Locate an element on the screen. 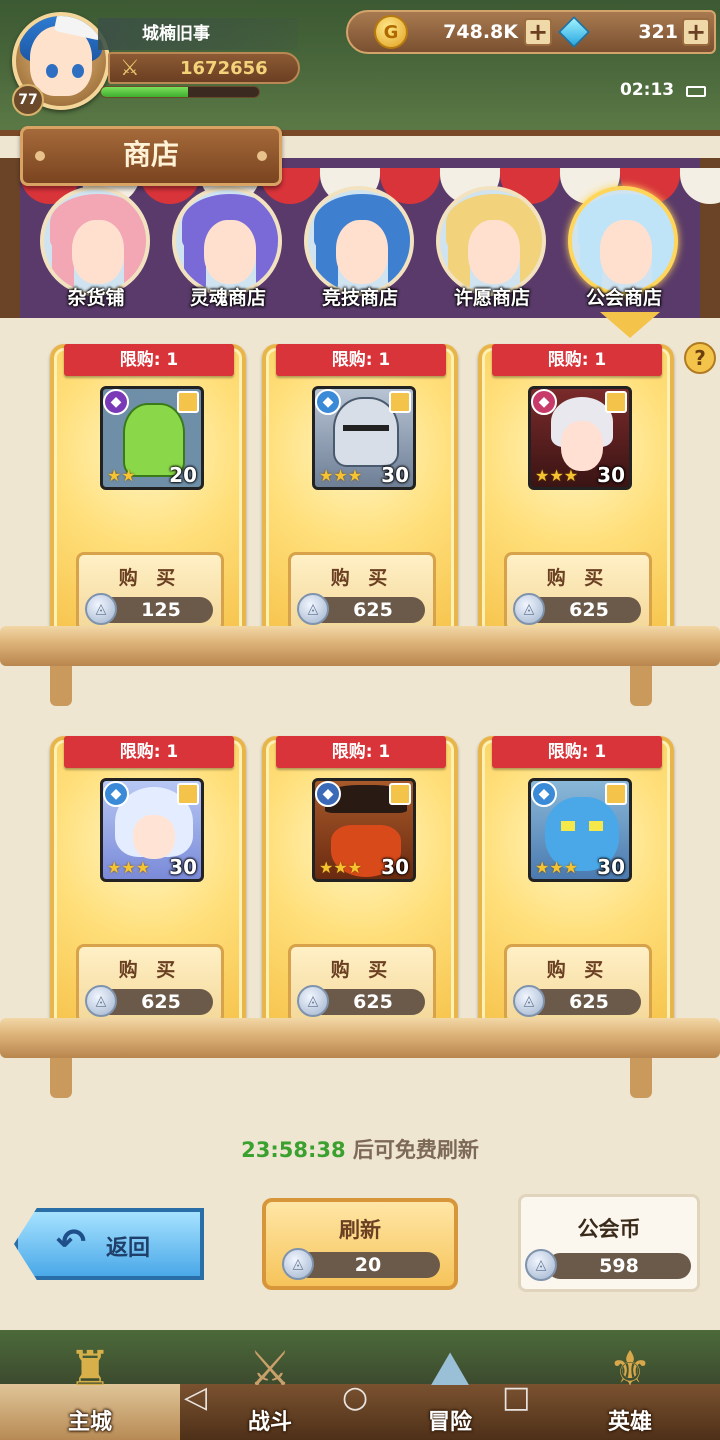  guild-coin-label: 公会币 is located at coordinates (609, 1229).